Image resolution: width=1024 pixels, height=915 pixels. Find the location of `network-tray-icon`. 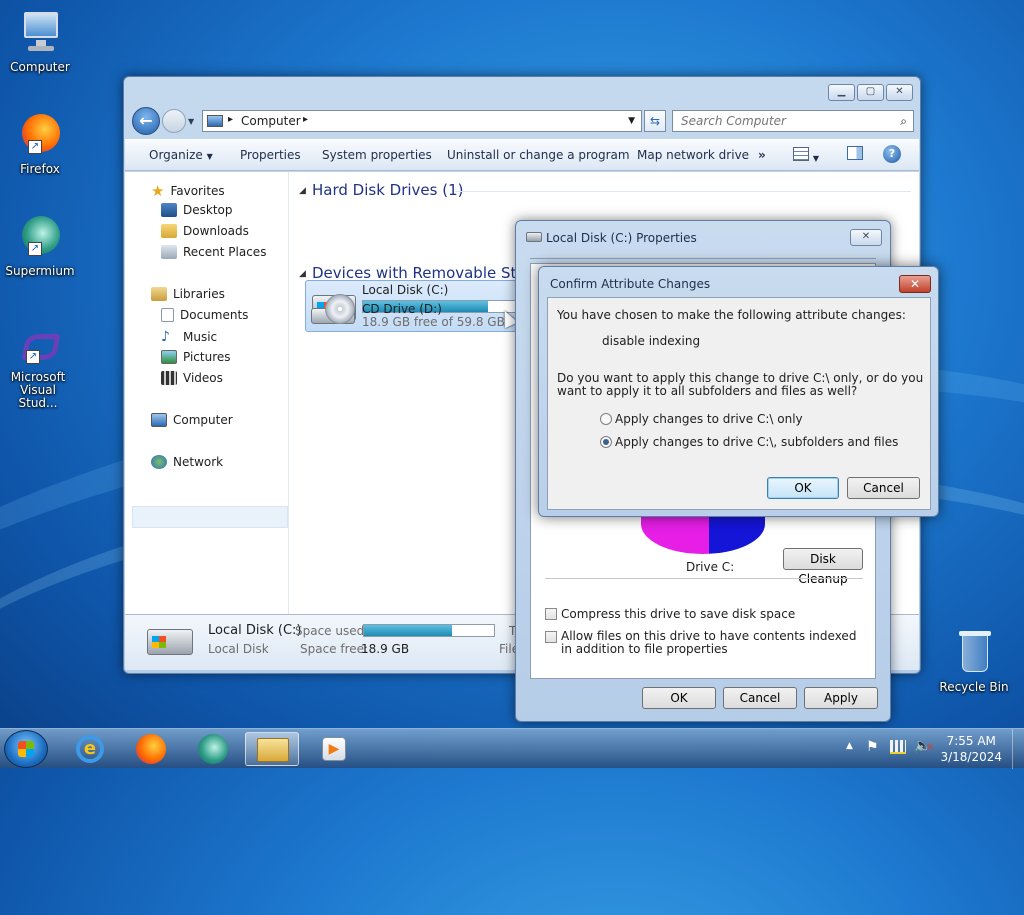

network-tray-icon is located at coordinates (898, 747).